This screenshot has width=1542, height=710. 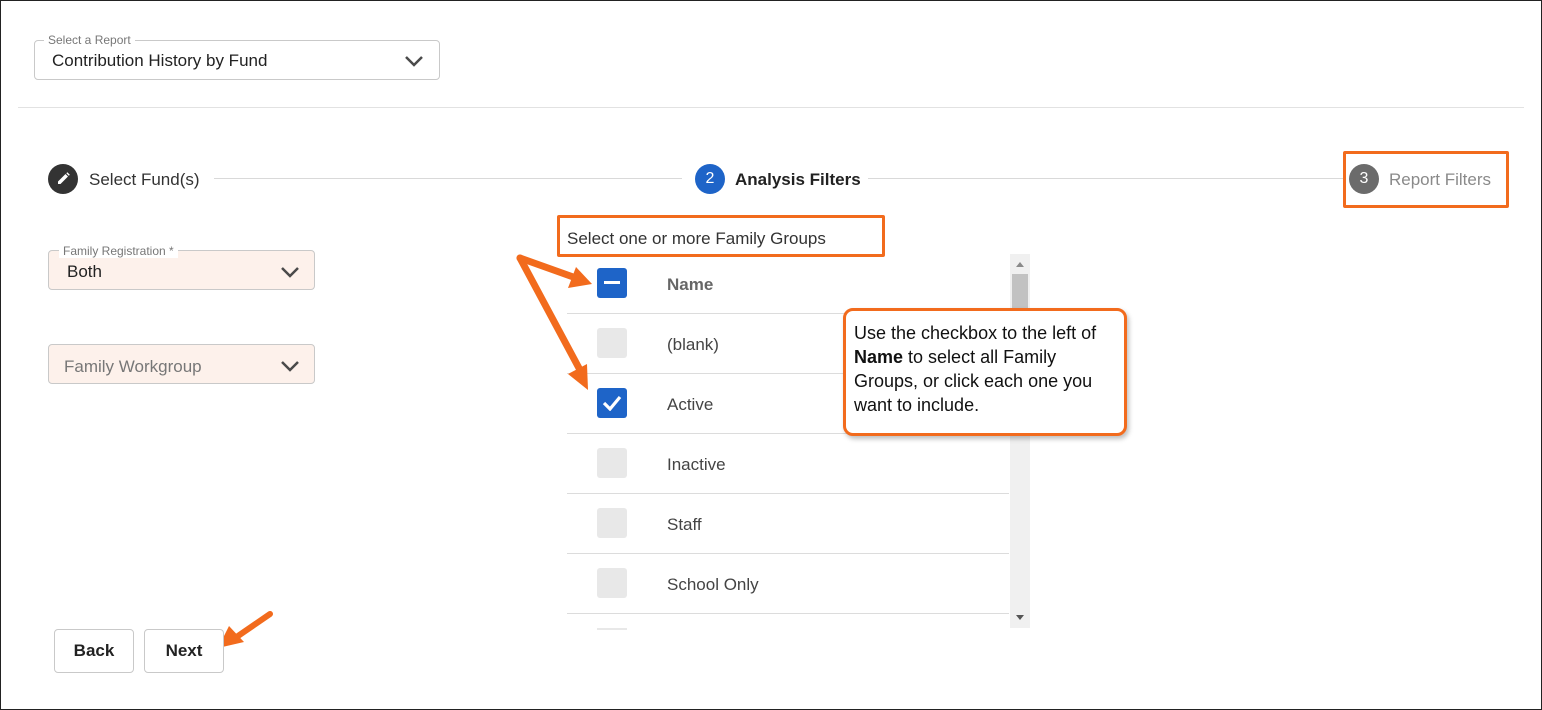 What do you see at coordinates (693, 344) in the screenshot?
I see `list-item-label: (blank)` at bounding box center [693, 344].